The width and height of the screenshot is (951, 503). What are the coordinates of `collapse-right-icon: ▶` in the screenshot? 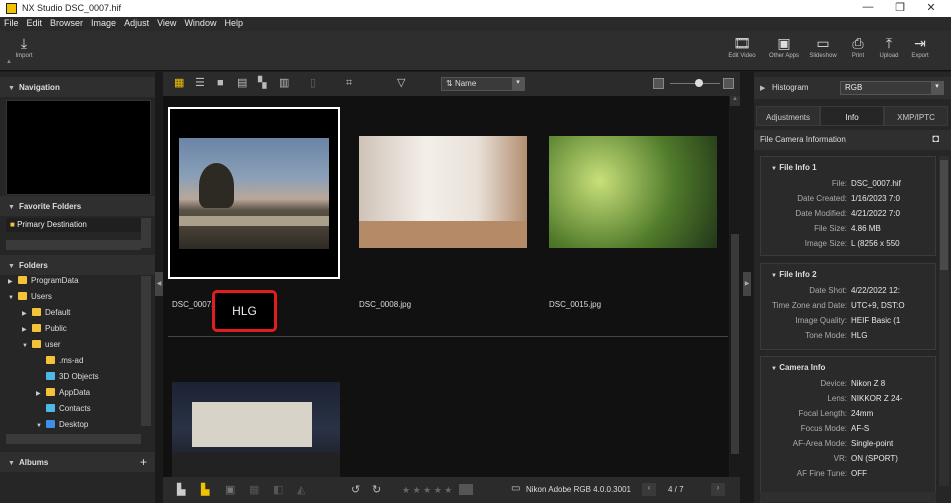 It's located at (747, 284).